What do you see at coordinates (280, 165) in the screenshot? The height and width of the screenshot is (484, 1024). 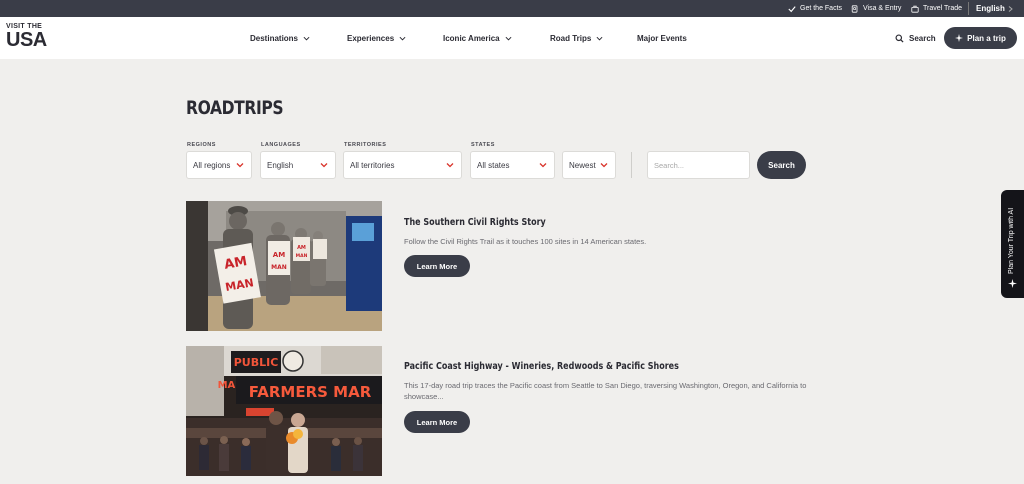 I see `languages-select-value: English` at bounding box center [280, 165].